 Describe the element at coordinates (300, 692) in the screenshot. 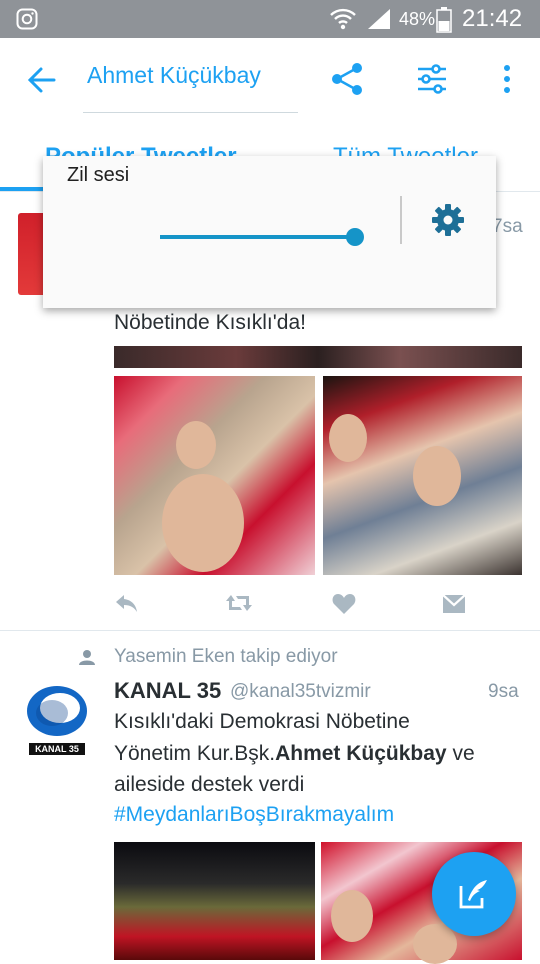

I see `tweet2-author-handle: @kanal35tvizmir` at that location.